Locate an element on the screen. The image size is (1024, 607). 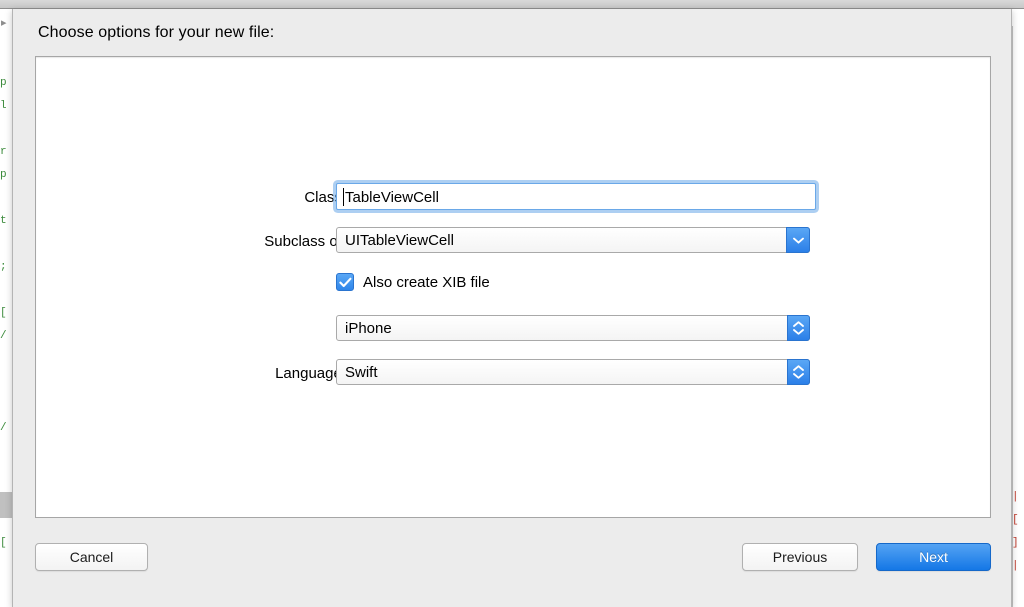
form-row-subclass: Subclass of: UITableViewCell is located at coordinates (514, 245).